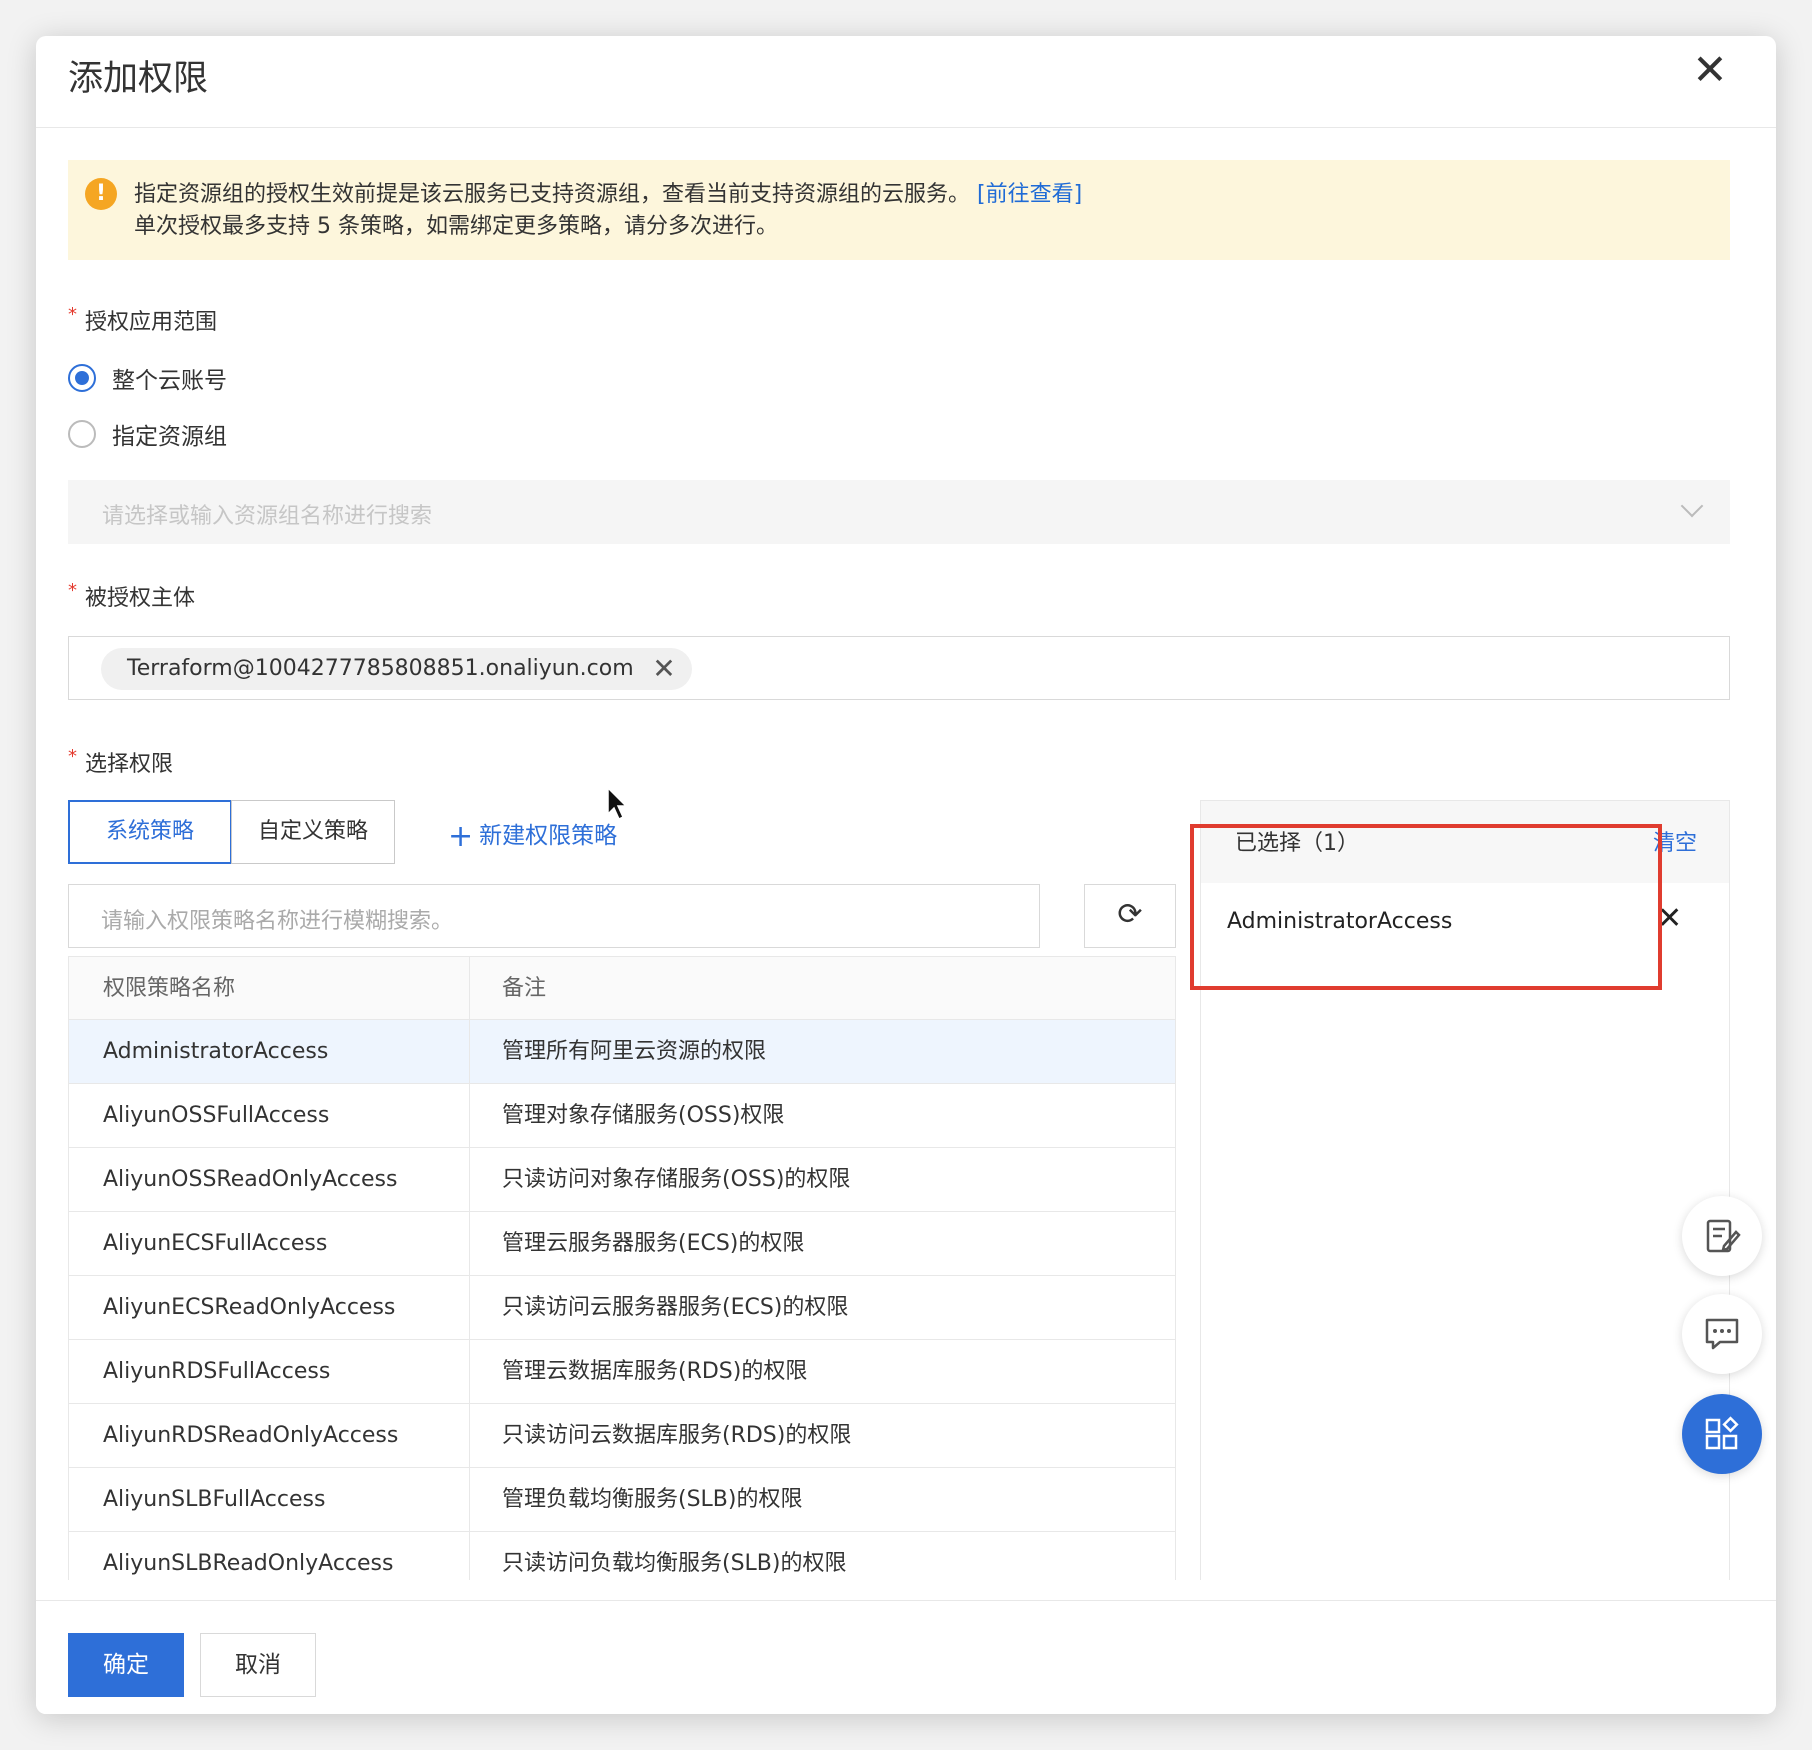  What do you see at coordinates (150, 832) in the screenshot?
I see `tab-system-policy: 系统策略` at bounding box center [150, 832].